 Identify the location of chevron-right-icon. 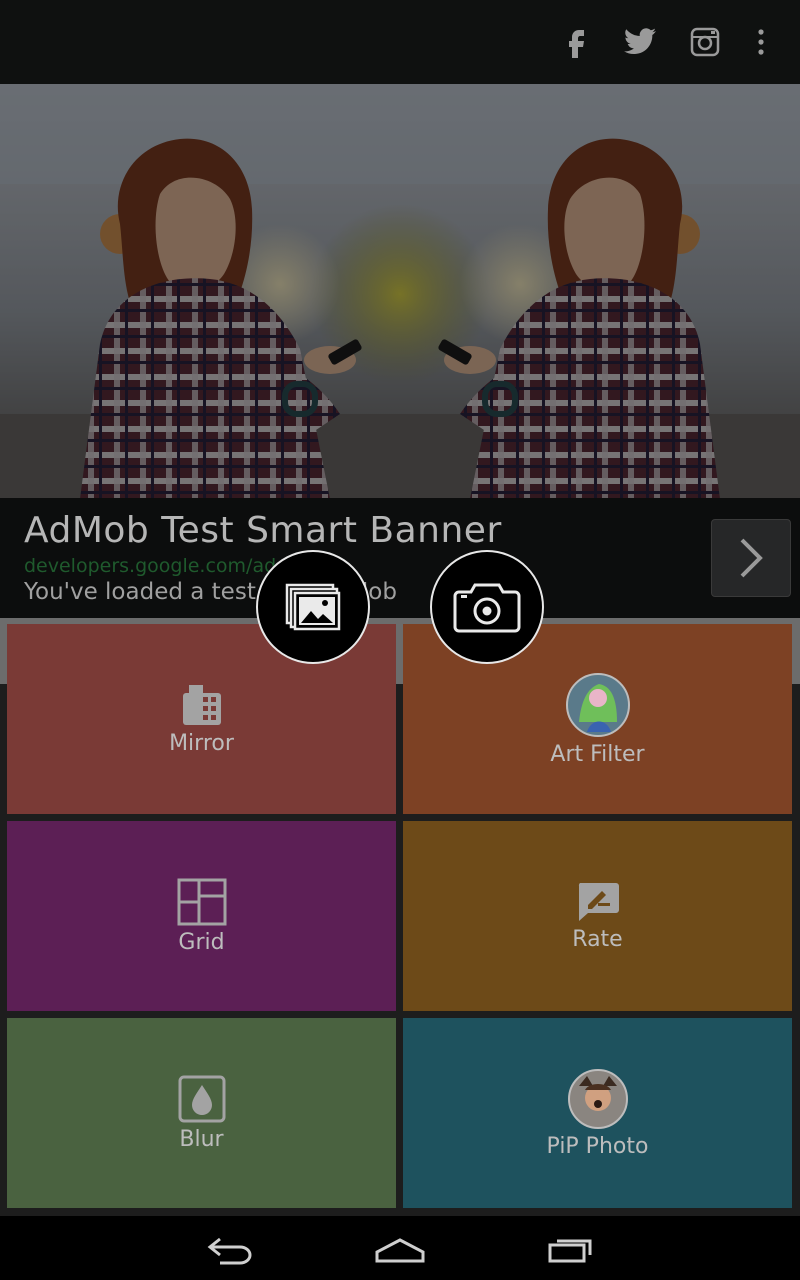
(751, 558).